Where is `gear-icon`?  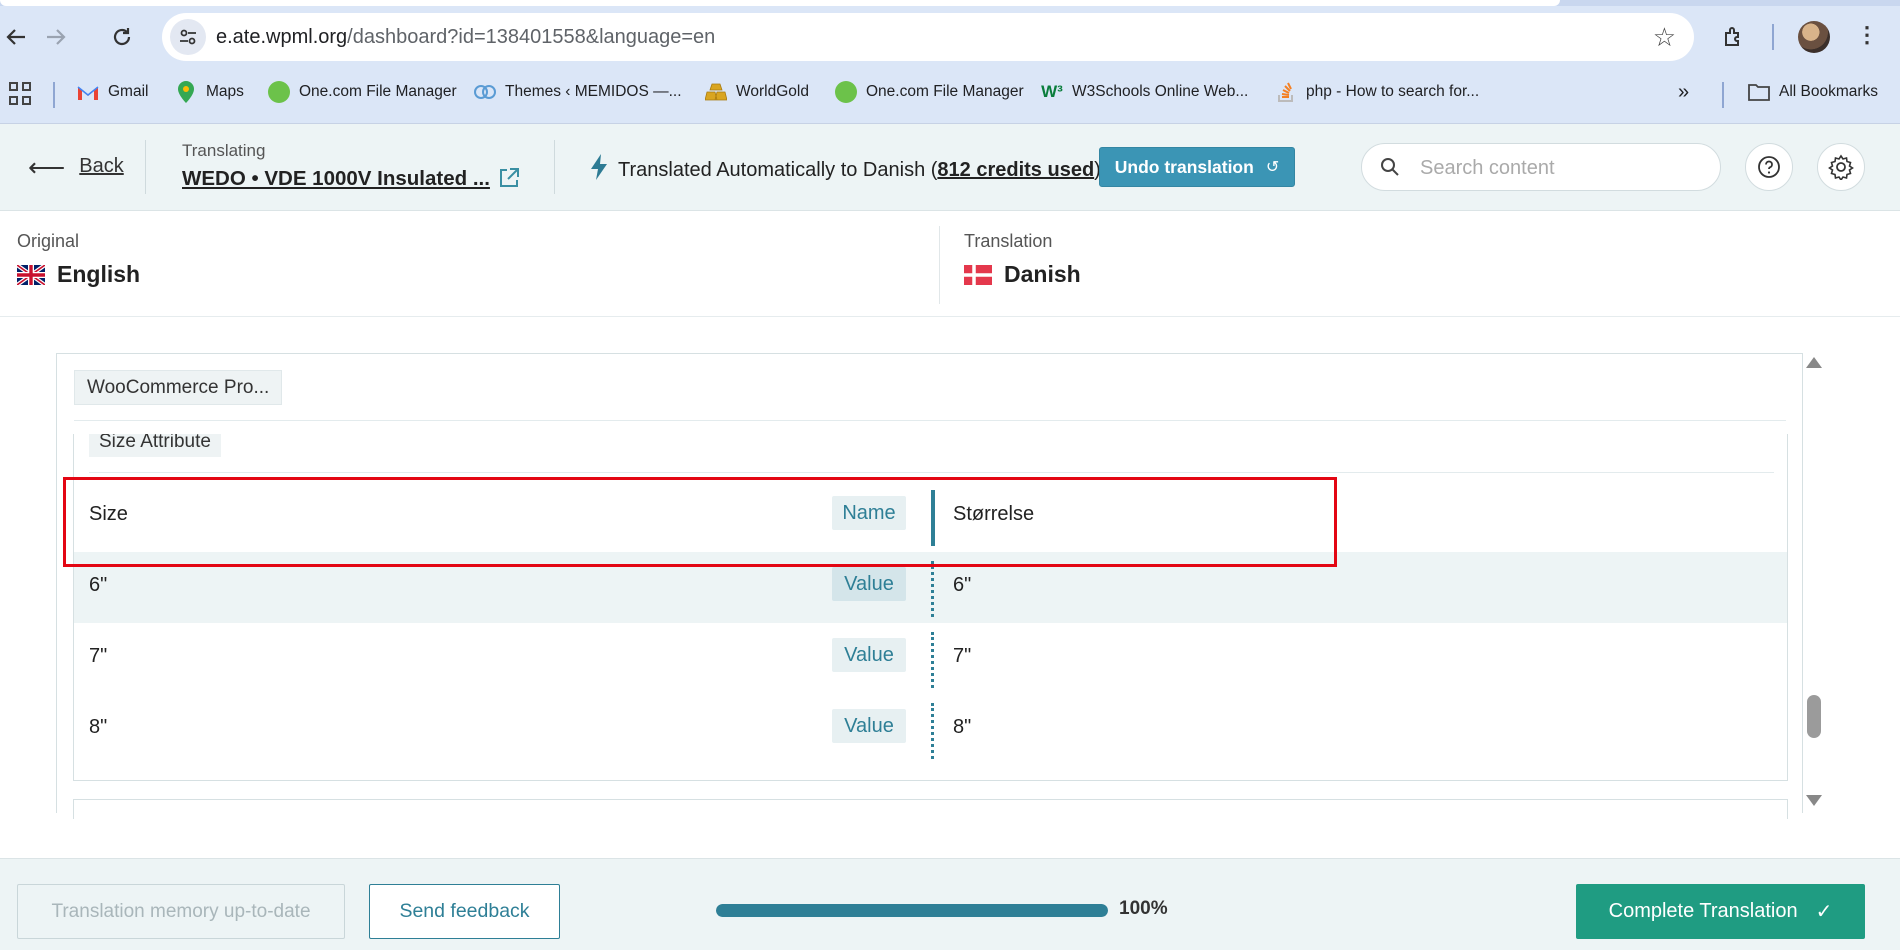
gear-icon is located at coordinates (1841, 167).